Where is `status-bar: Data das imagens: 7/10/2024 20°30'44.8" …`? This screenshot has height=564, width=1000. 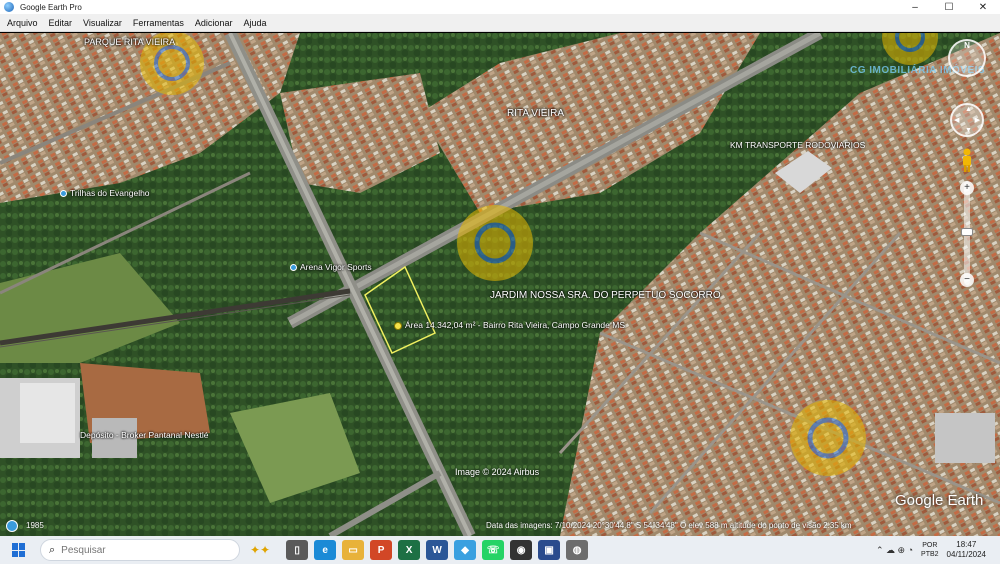 status-bar: Data das imagens: 7/10/2024 20°30'44.8" … is located at coordinates (669, 525).